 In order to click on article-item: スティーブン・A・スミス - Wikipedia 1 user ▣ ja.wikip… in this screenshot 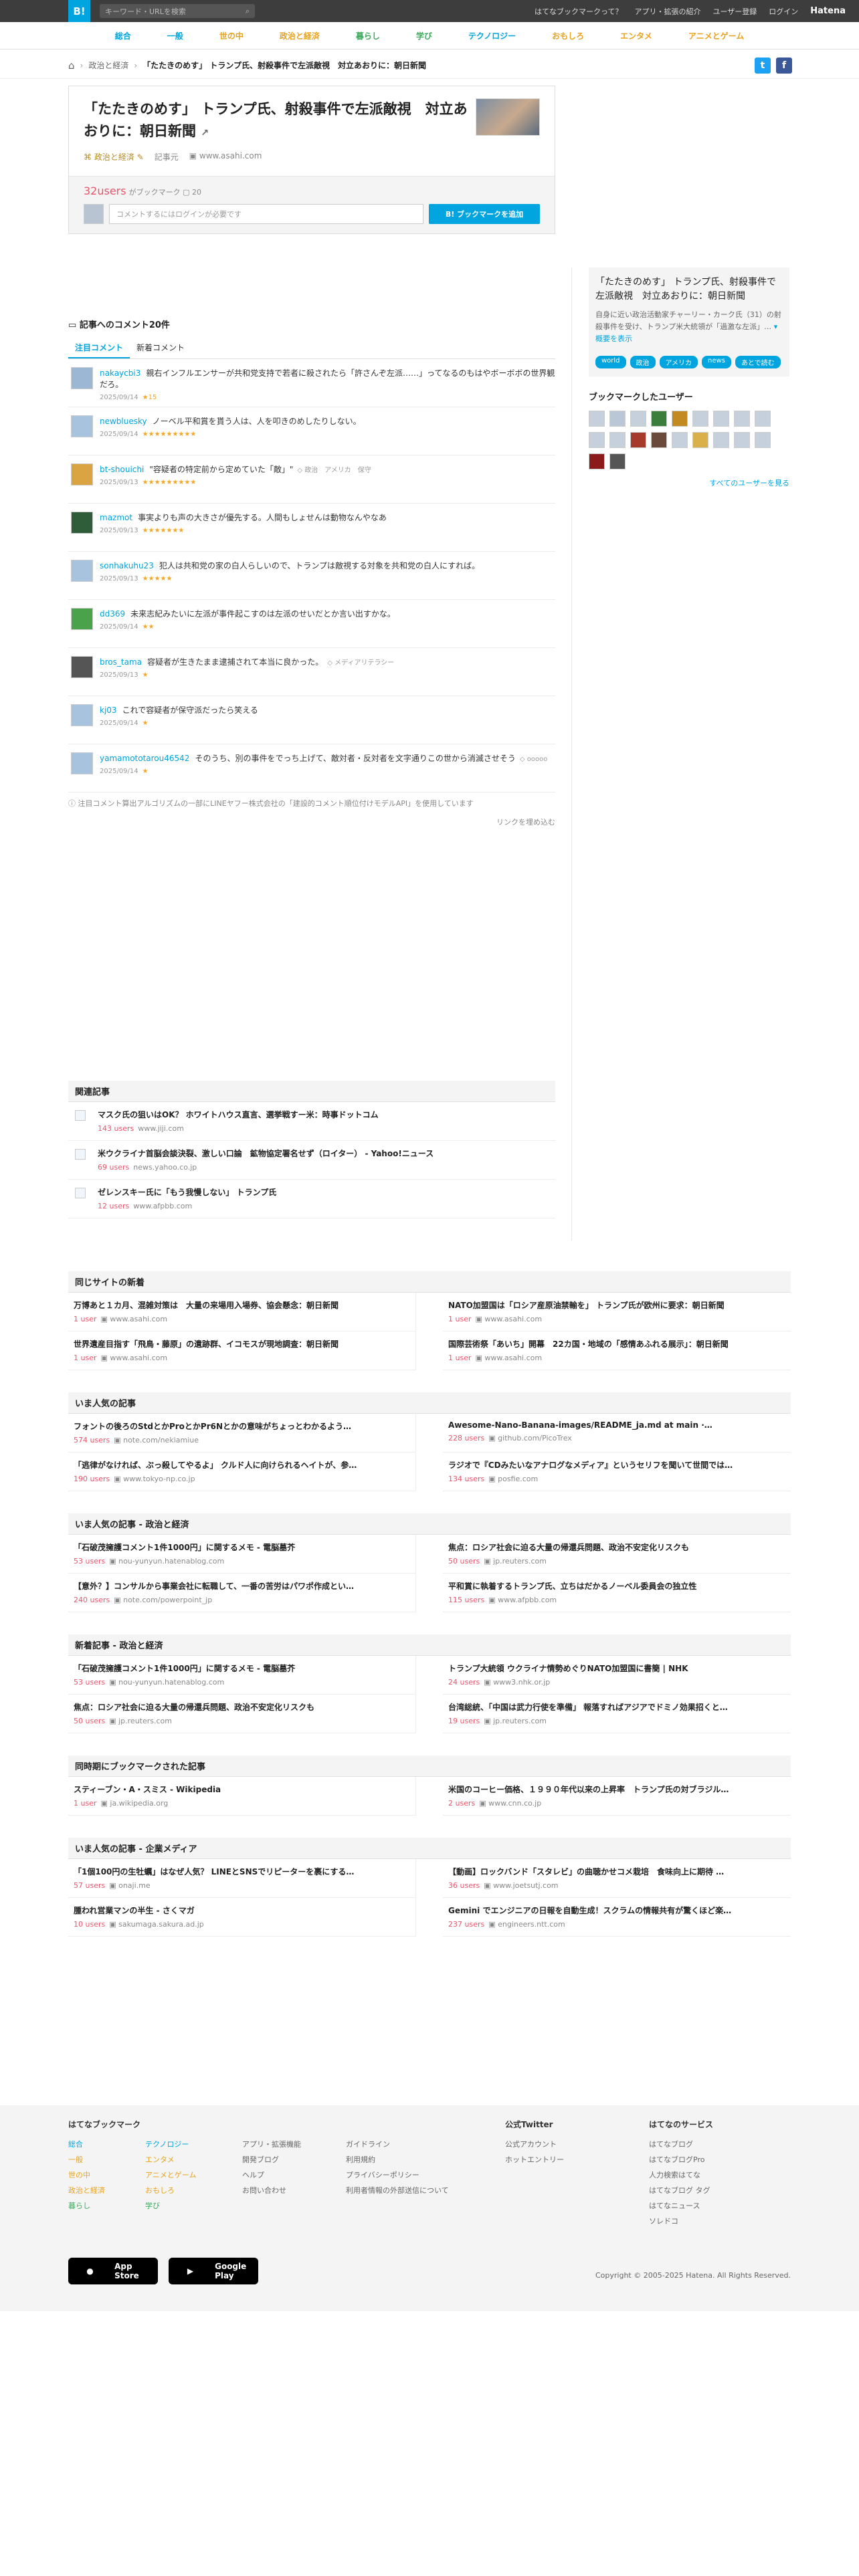, I will do `click(242, 1797)`.